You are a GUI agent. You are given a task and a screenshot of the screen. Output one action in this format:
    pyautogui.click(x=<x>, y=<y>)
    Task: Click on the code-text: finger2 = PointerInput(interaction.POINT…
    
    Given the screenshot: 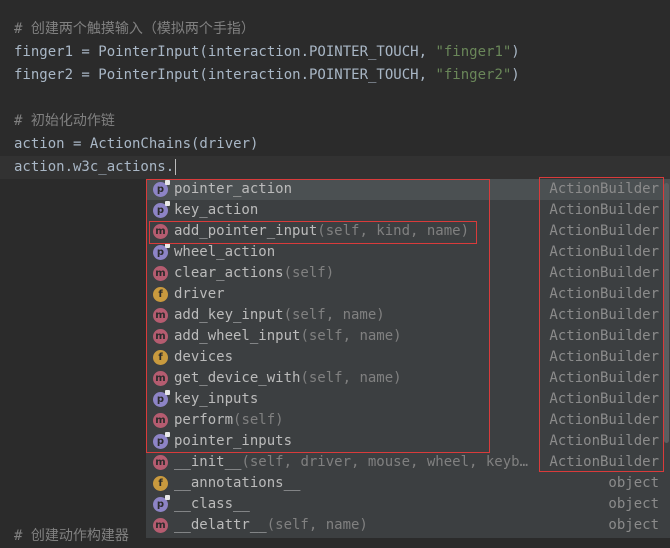 What is the action you would take?
    pyautogui.click(x=225, y=75)
    